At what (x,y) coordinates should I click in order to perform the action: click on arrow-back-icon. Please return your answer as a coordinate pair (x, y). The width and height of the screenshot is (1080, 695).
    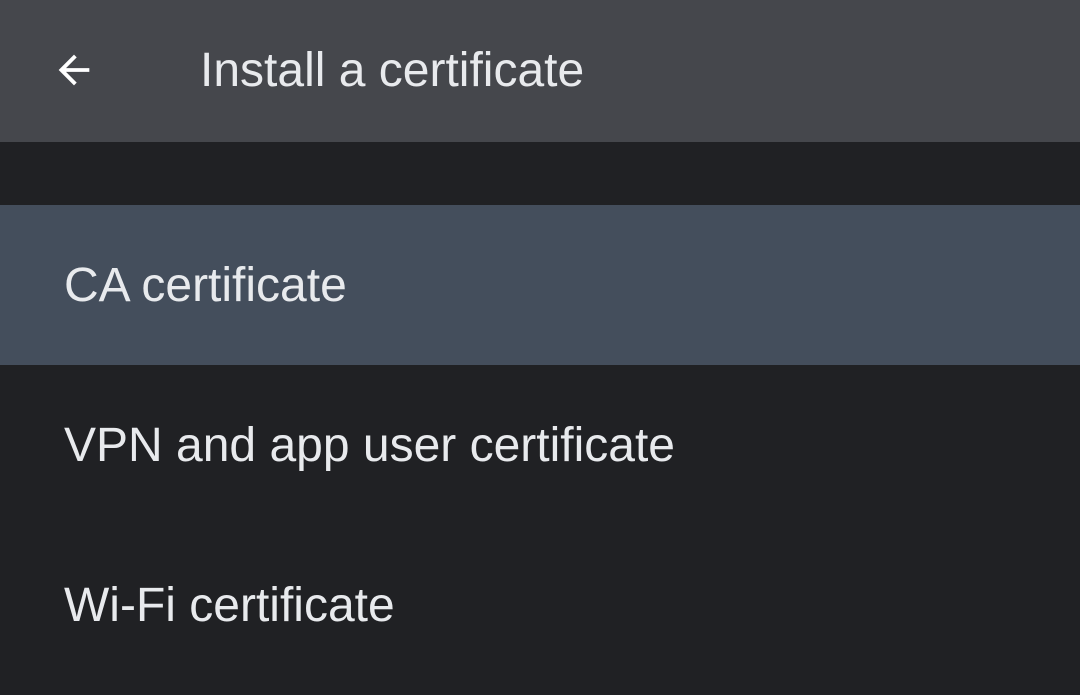
    Looking at the image, I should click on (74, 70).